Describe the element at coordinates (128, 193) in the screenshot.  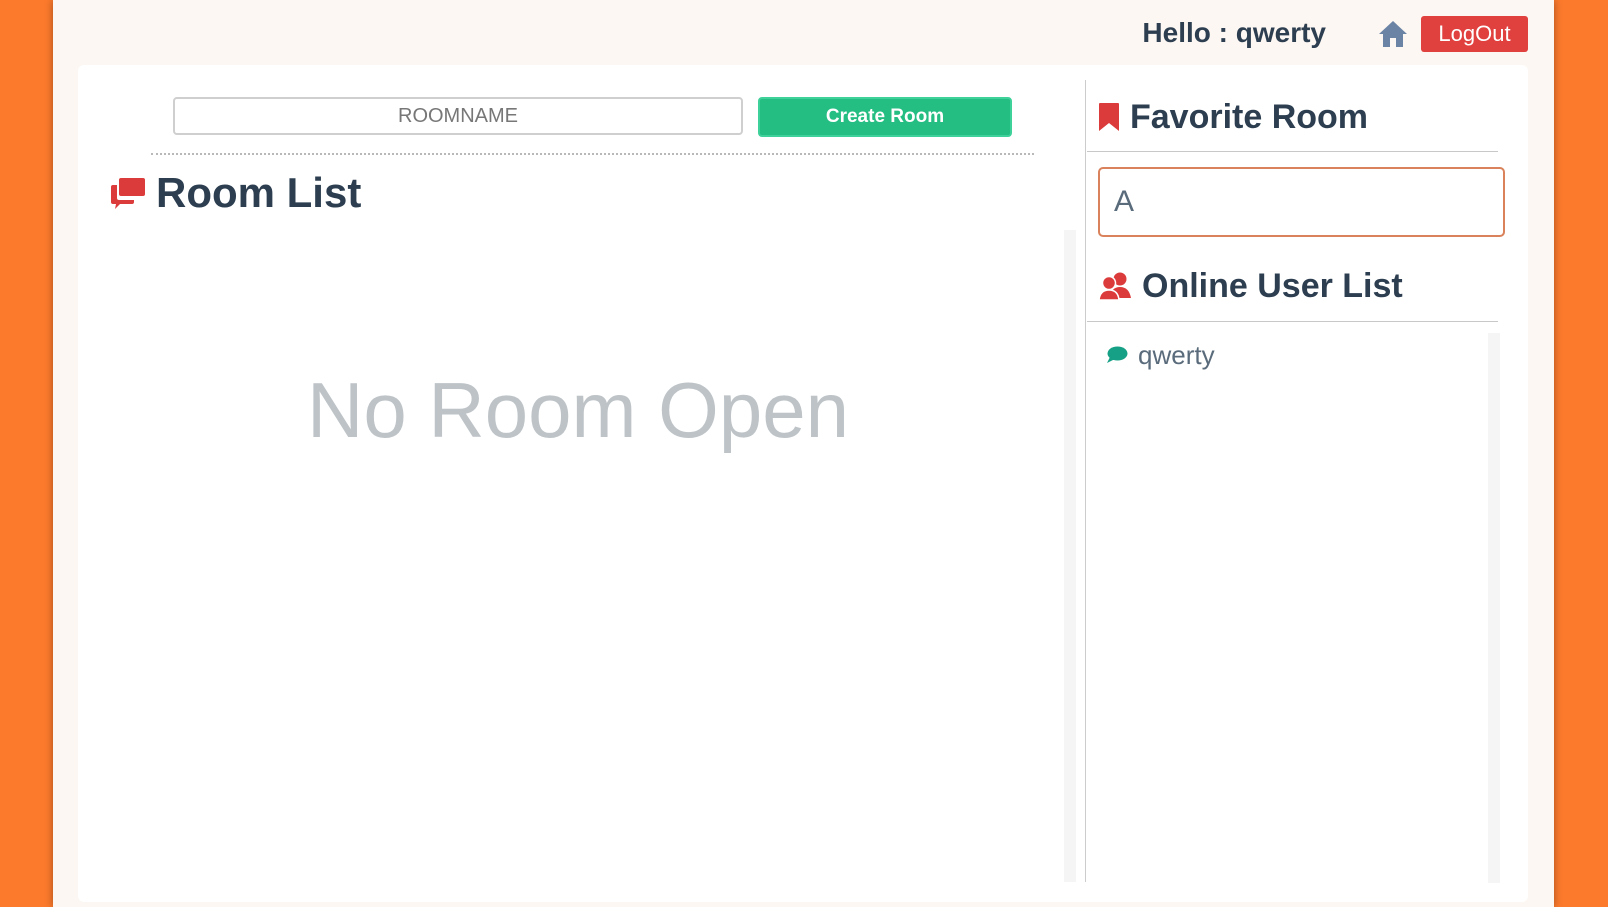
I see `chat-bubbles-icon` at that location.